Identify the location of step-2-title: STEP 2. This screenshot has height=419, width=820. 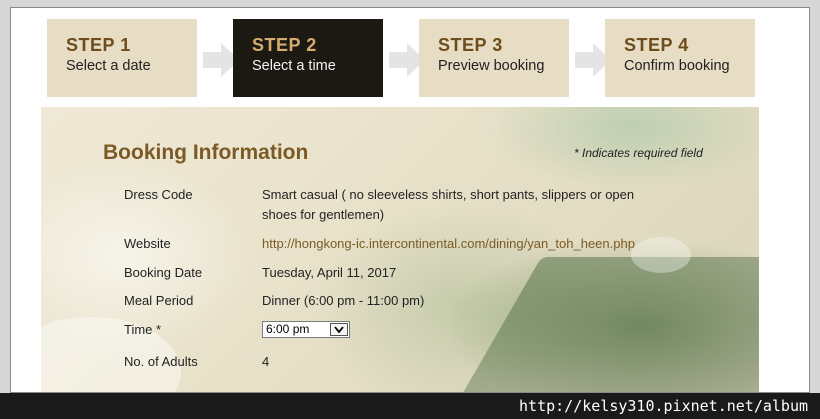
(284, 45).